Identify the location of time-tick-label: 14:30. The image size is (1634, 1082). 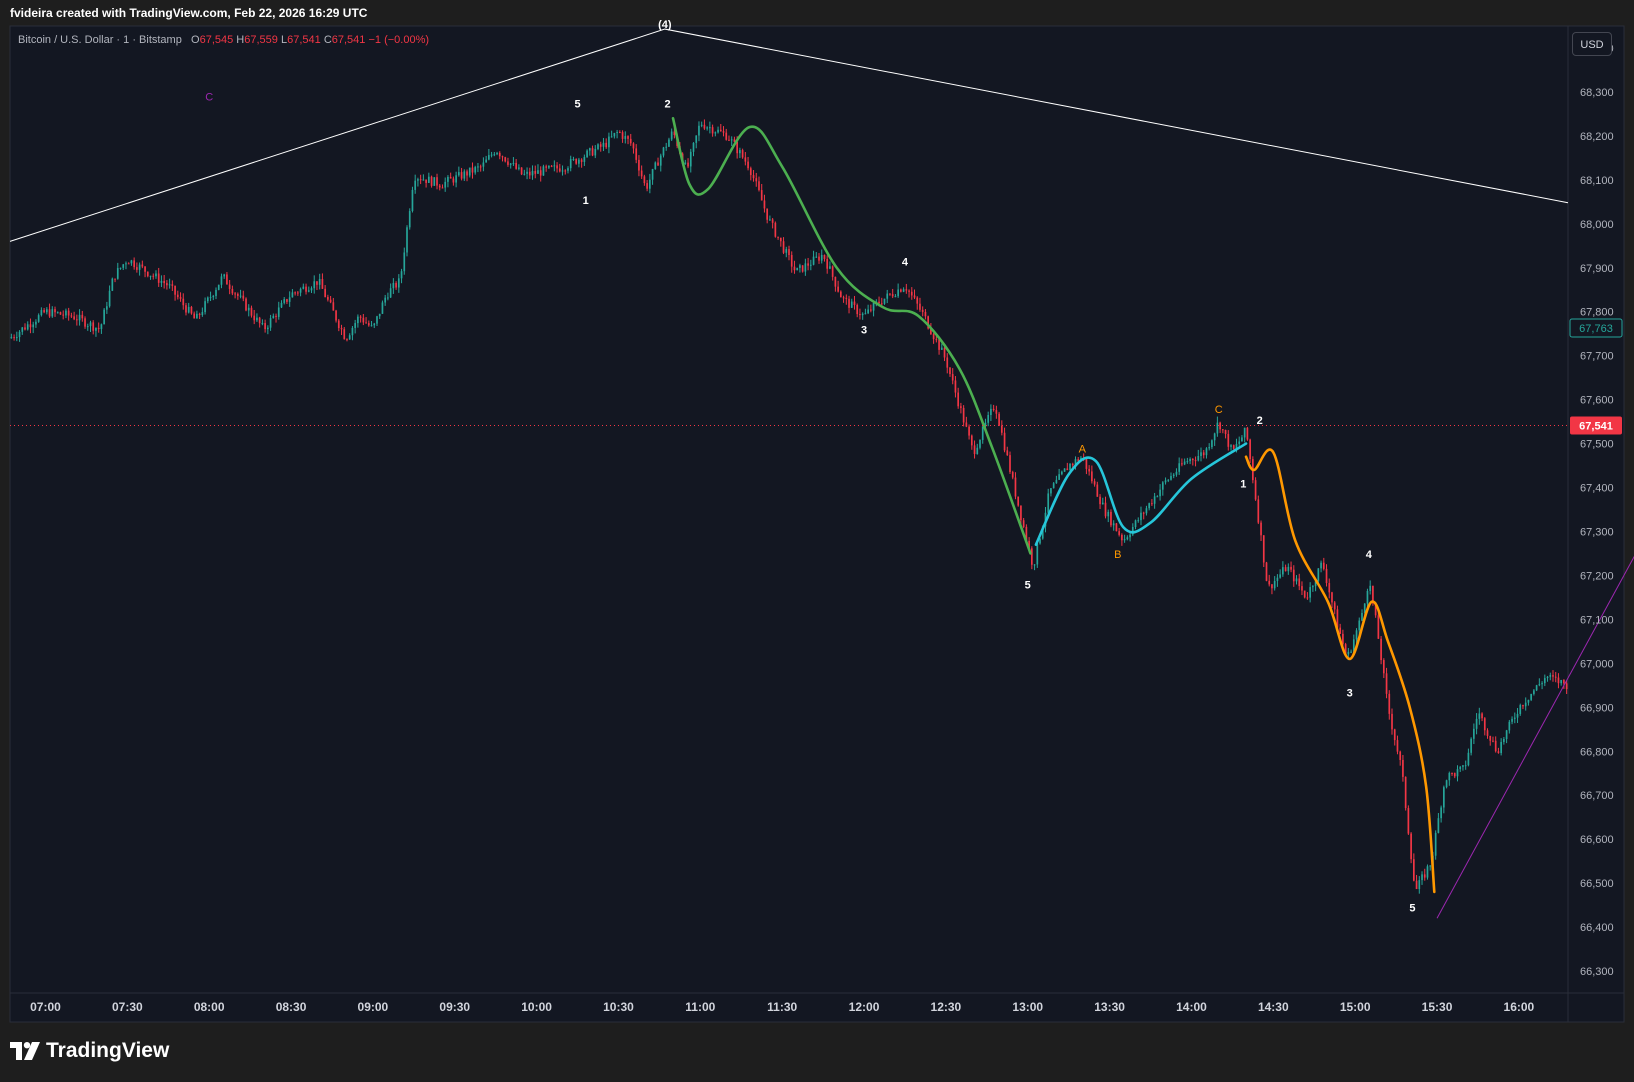
(1273, 1007).